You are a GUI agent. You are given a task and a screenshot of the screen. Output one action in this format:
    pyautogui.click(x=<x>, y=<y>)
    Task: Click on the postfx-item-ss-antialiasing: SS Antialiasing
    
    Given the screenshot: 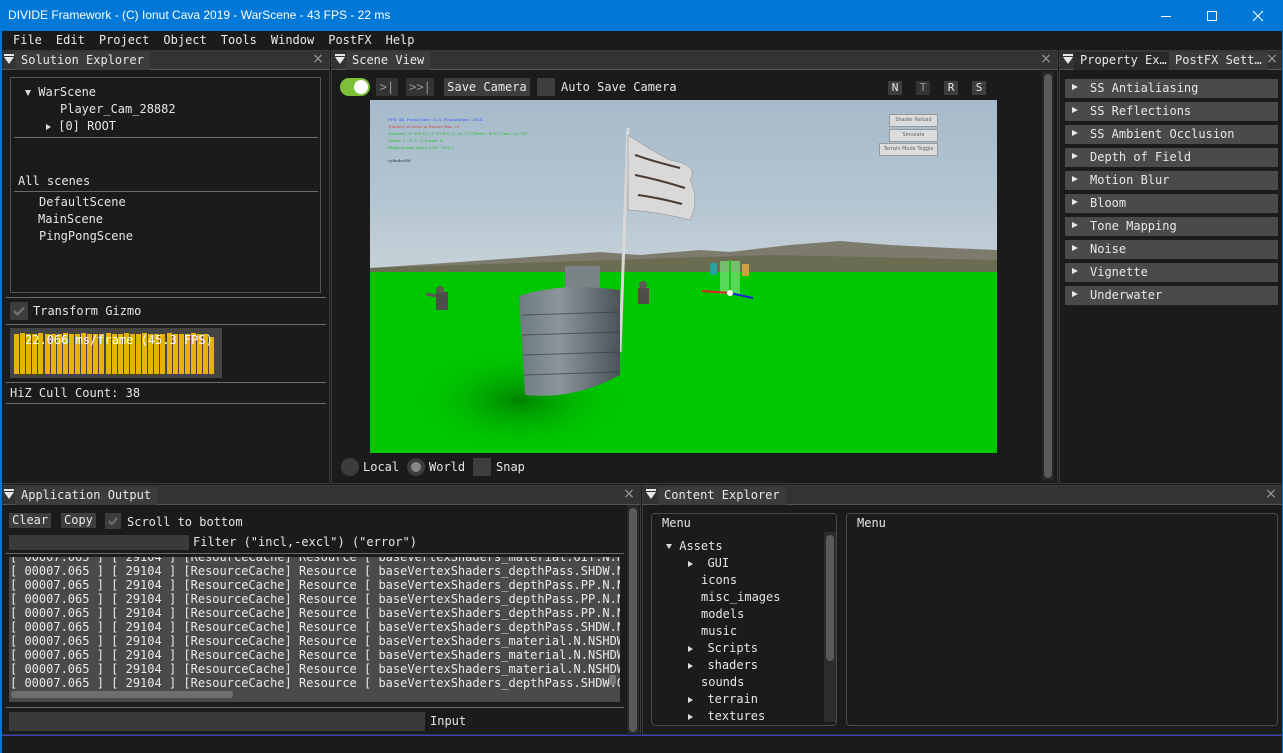 What is the action you would take?
    pyautogui.click(x=1171, y=88)
    